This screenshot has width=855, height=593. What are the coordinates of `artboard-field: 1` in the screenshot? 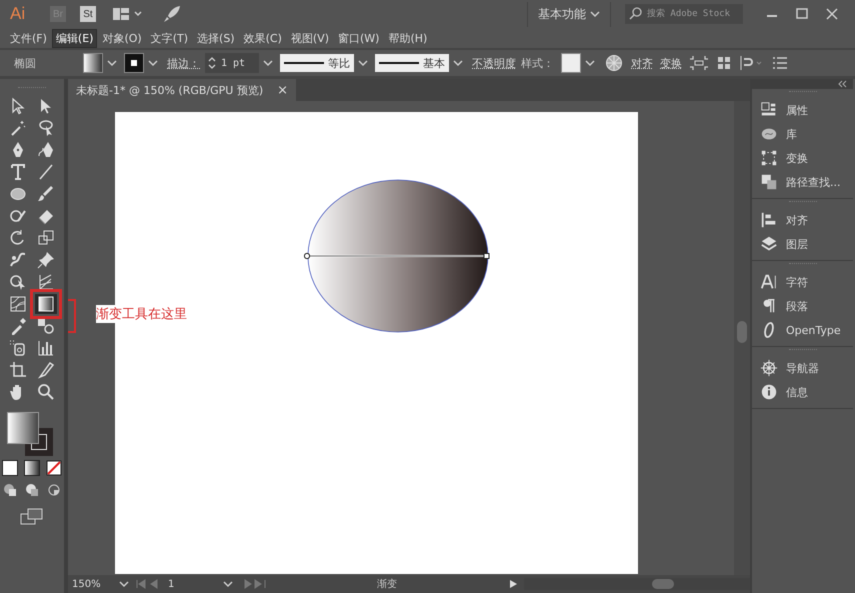 It's located at (192, 584).